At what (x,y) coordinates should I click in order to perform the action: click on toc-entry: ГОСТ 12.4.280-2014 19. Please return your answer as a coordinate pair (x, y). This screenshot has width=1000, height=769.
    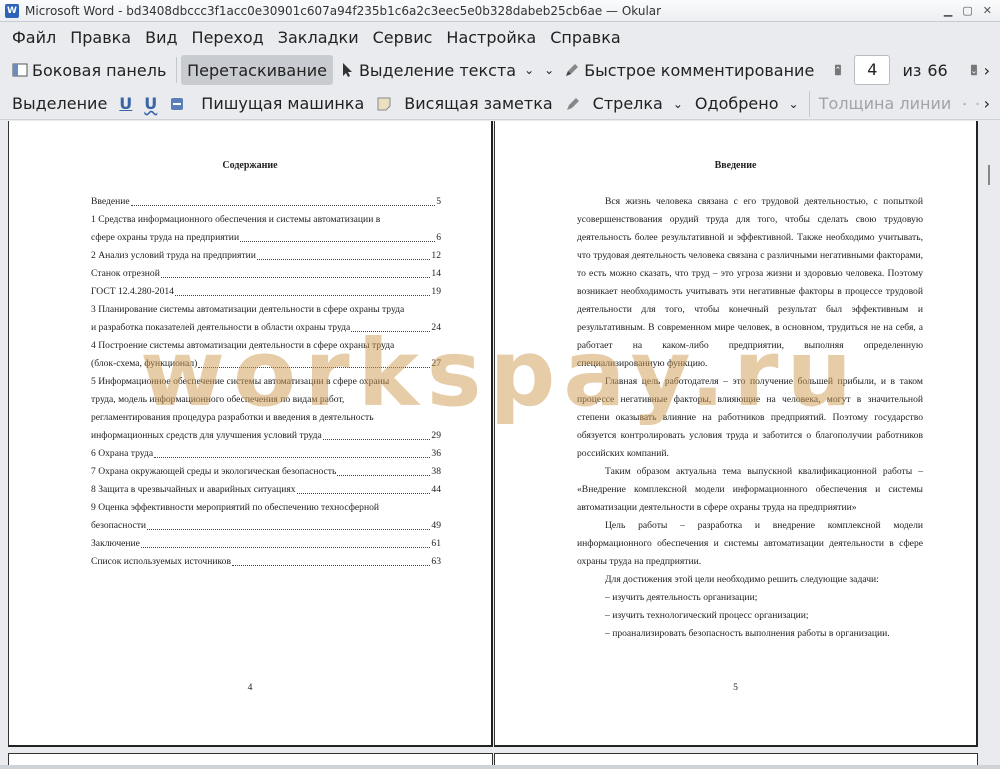
    Looking at the image, I should click on (266, 292).